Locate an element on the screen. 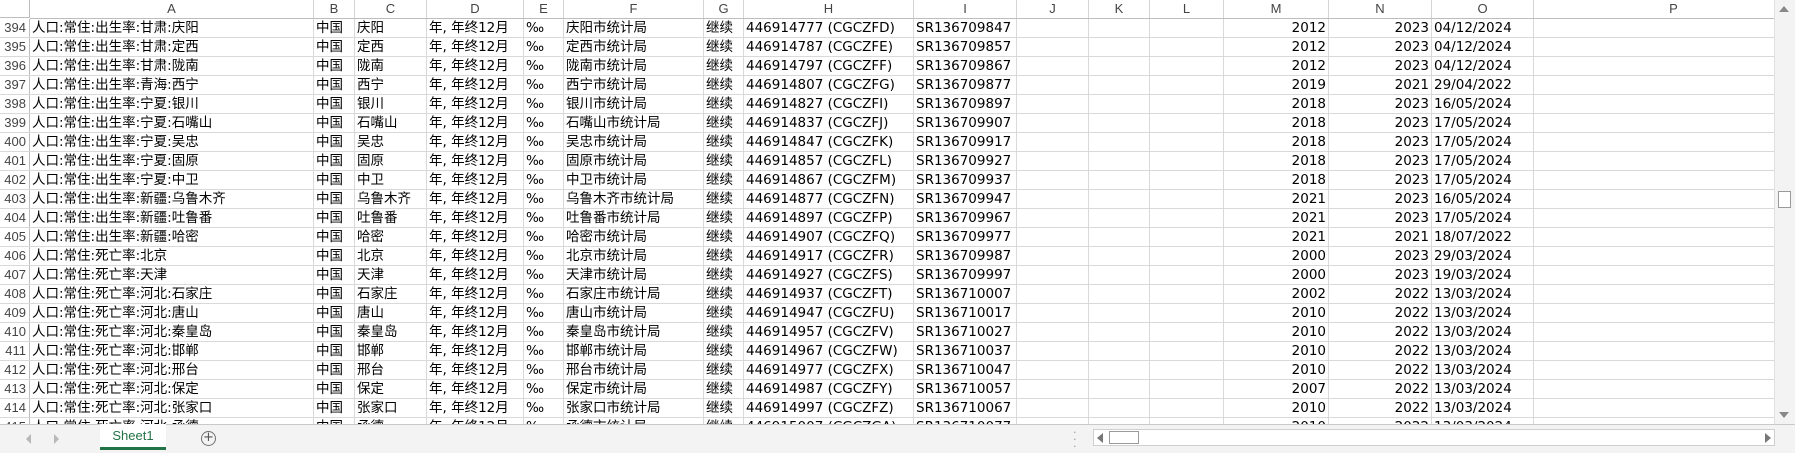 The width and height of the screenshot is (1795, 453). cell-m: 2019 is located at coordinates (1276, 85).